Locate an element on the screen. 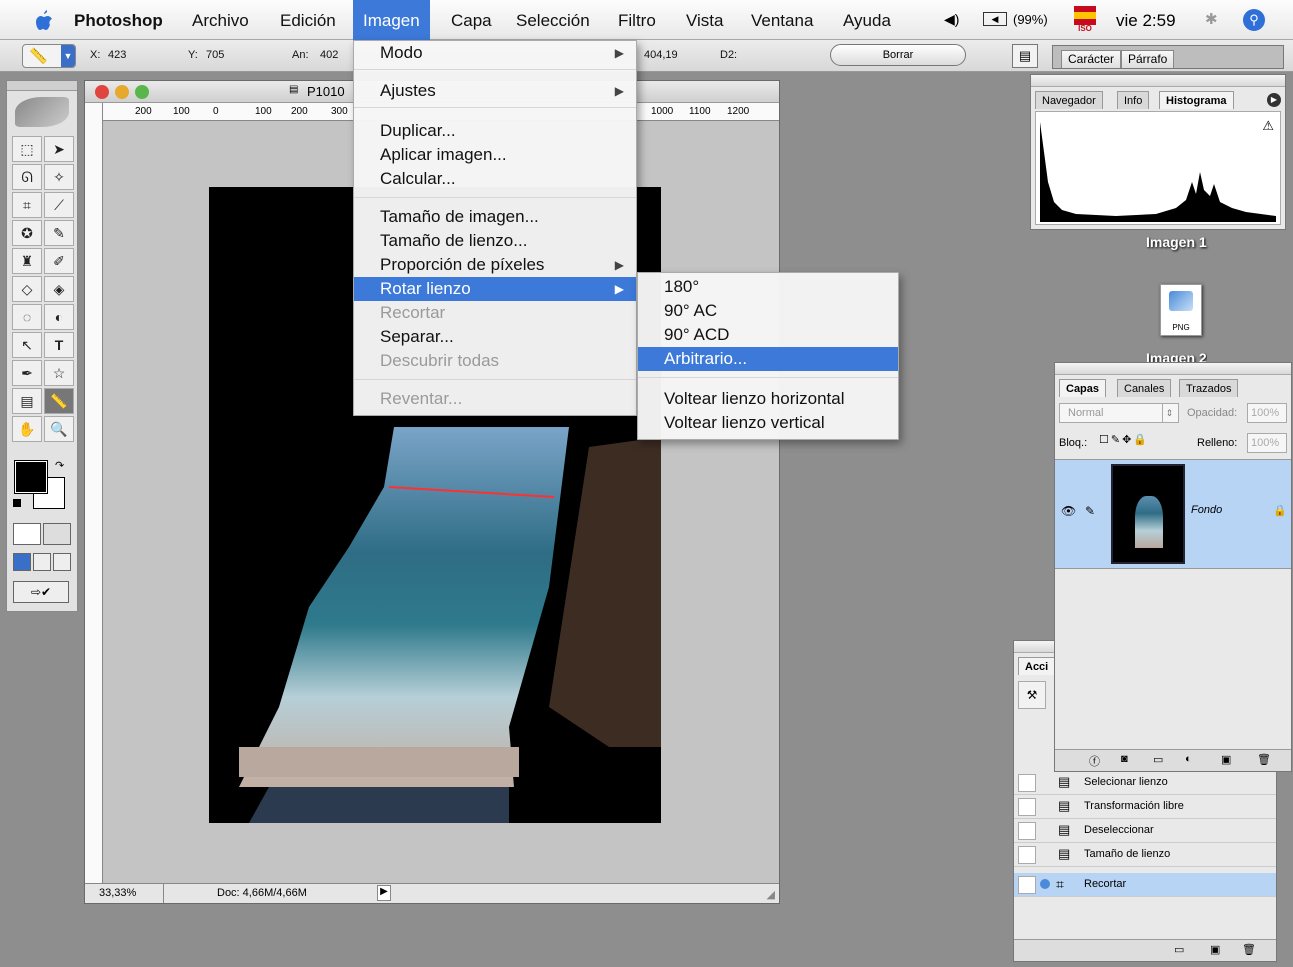 The width and height of the screenshot is (1293, 967). volume-icon: ◀) is located at coordinates (951, 19).